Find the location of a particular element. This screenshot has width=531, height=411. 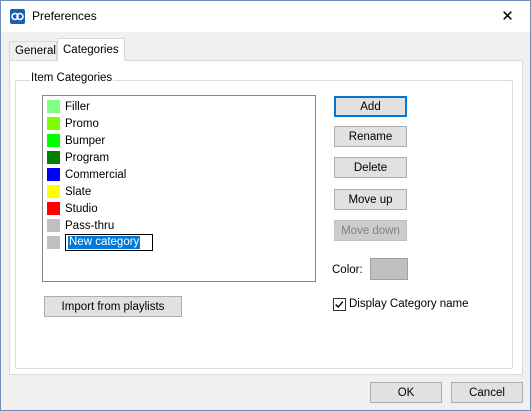

delete-button: Delete is located at coordinates (370, 167).